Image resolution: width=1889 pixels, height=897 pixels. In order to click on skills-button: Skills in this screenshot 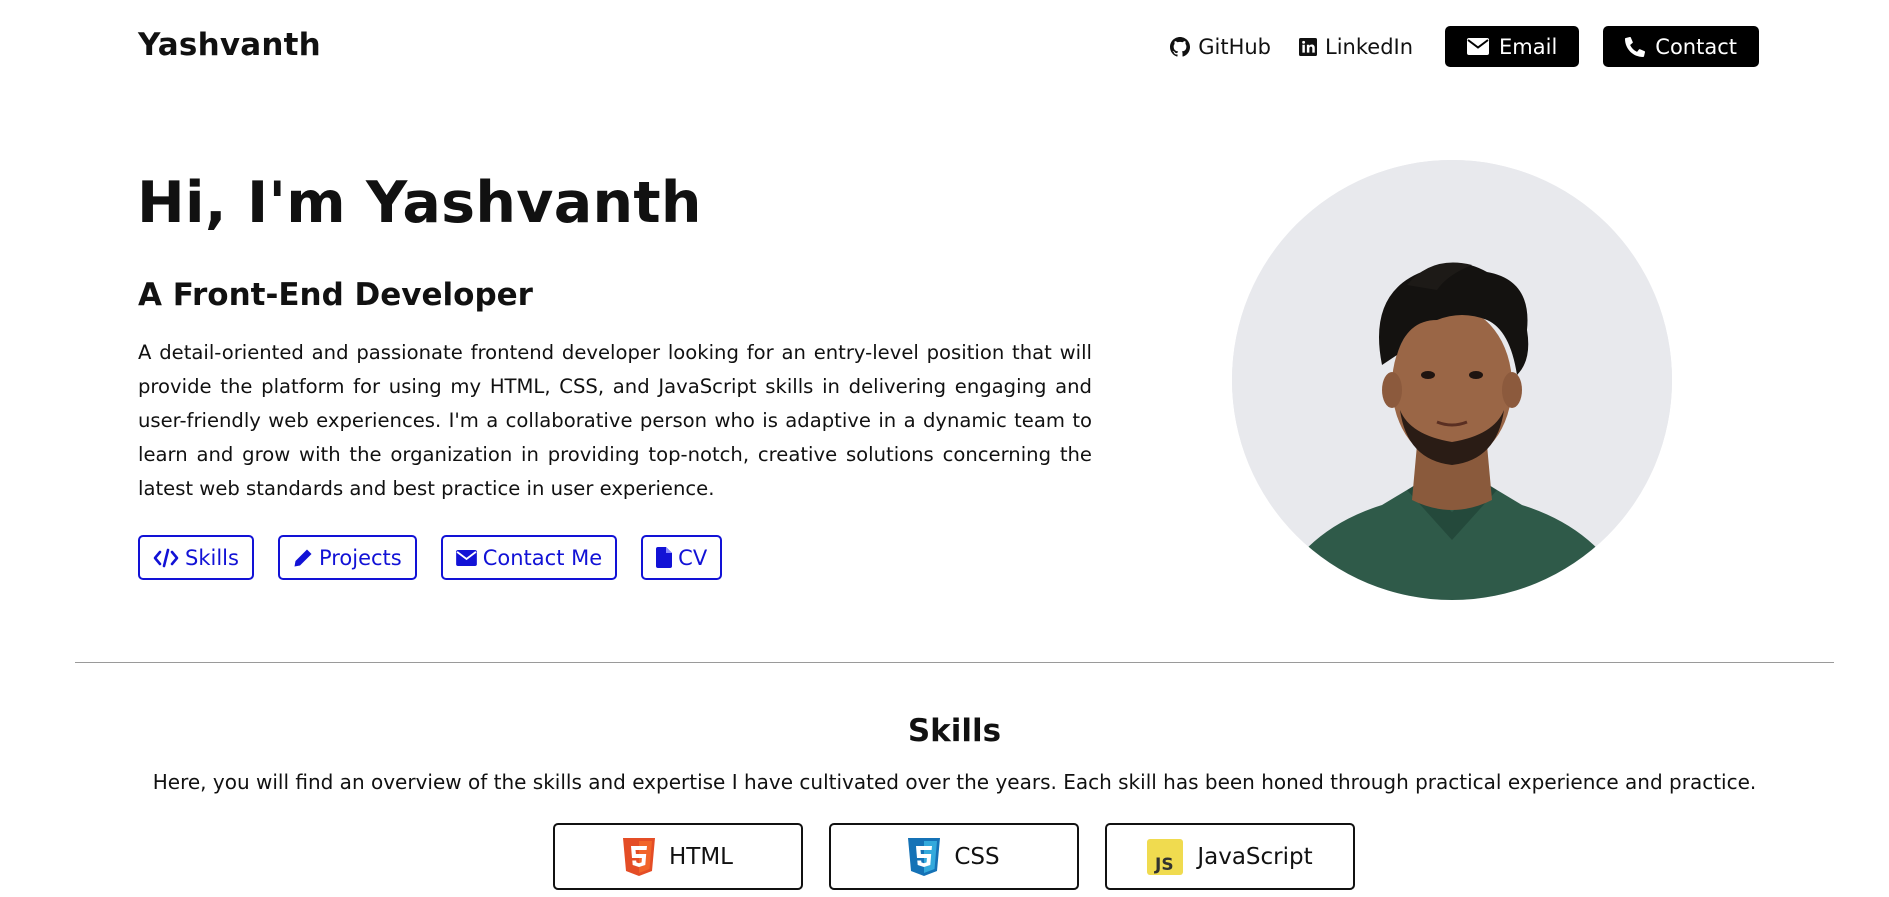, I will do `click(196, 557)`.